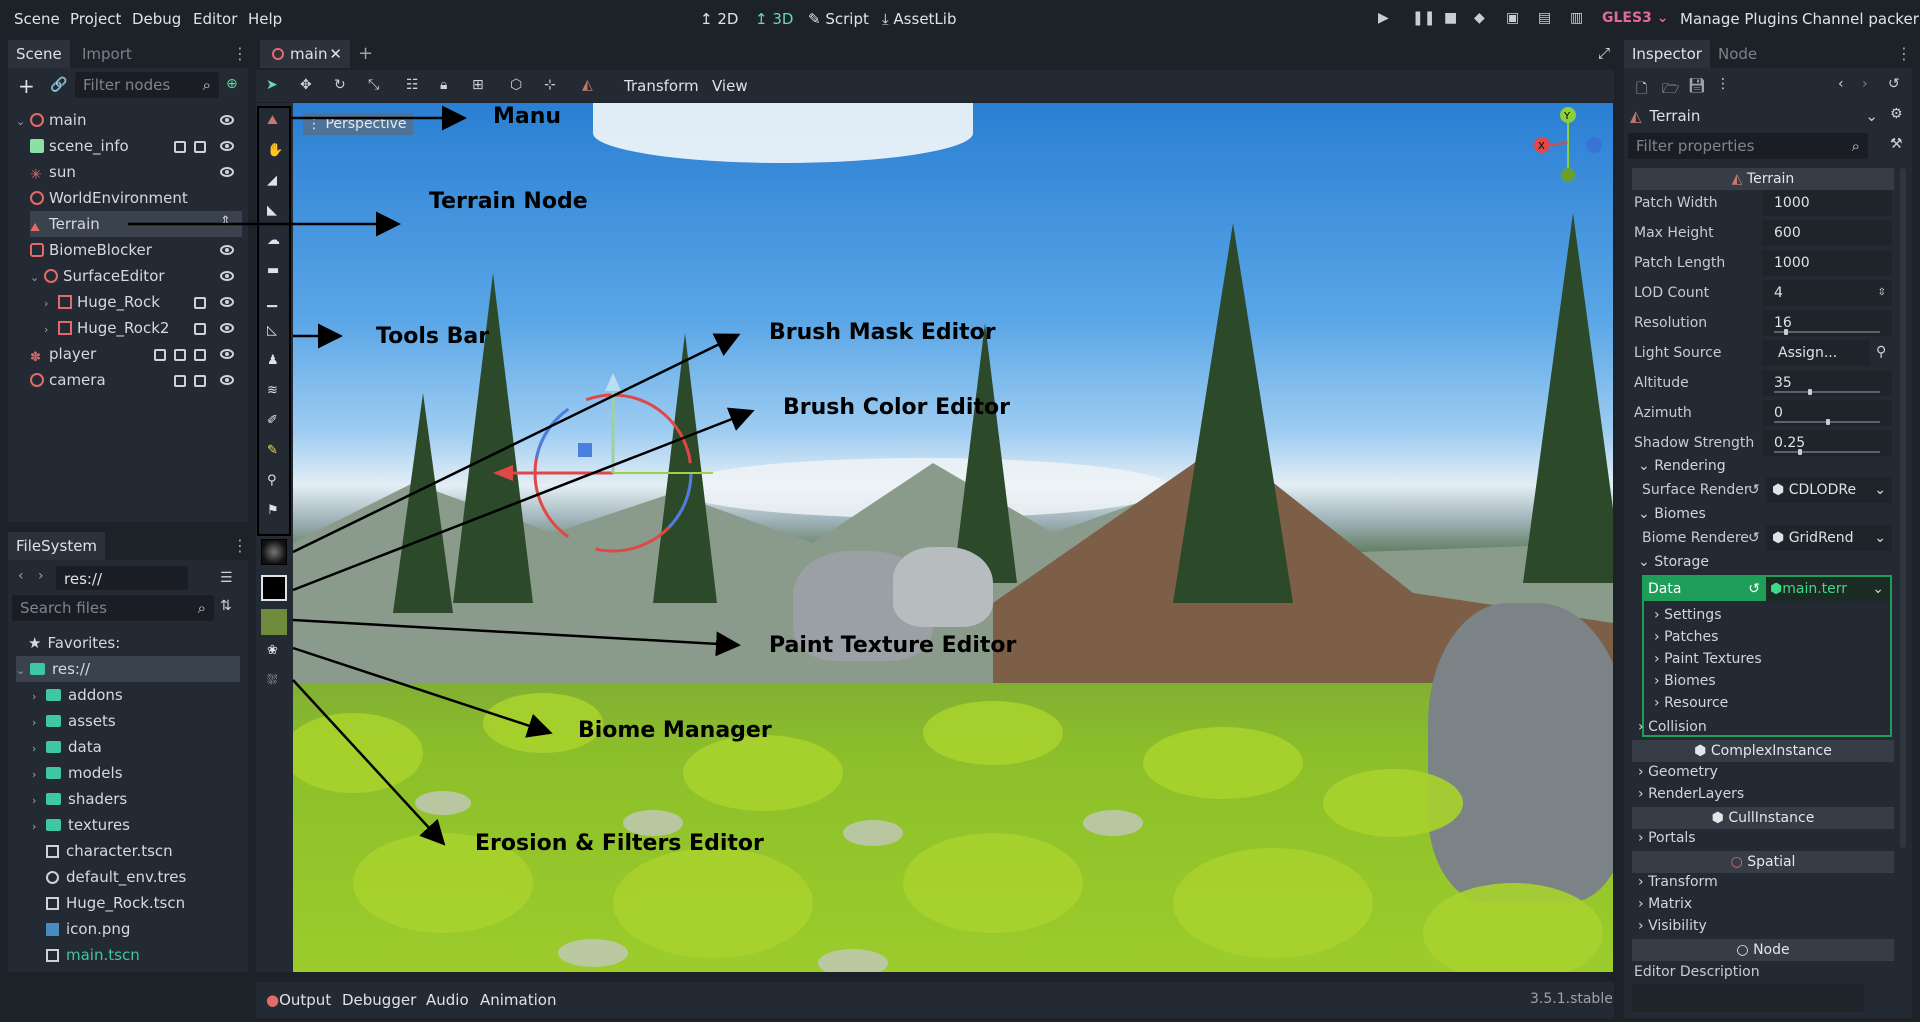  Describe the element at coordinates (379, 1000) in the screenshot. I see `tab-debugger: Debugger` at that location.